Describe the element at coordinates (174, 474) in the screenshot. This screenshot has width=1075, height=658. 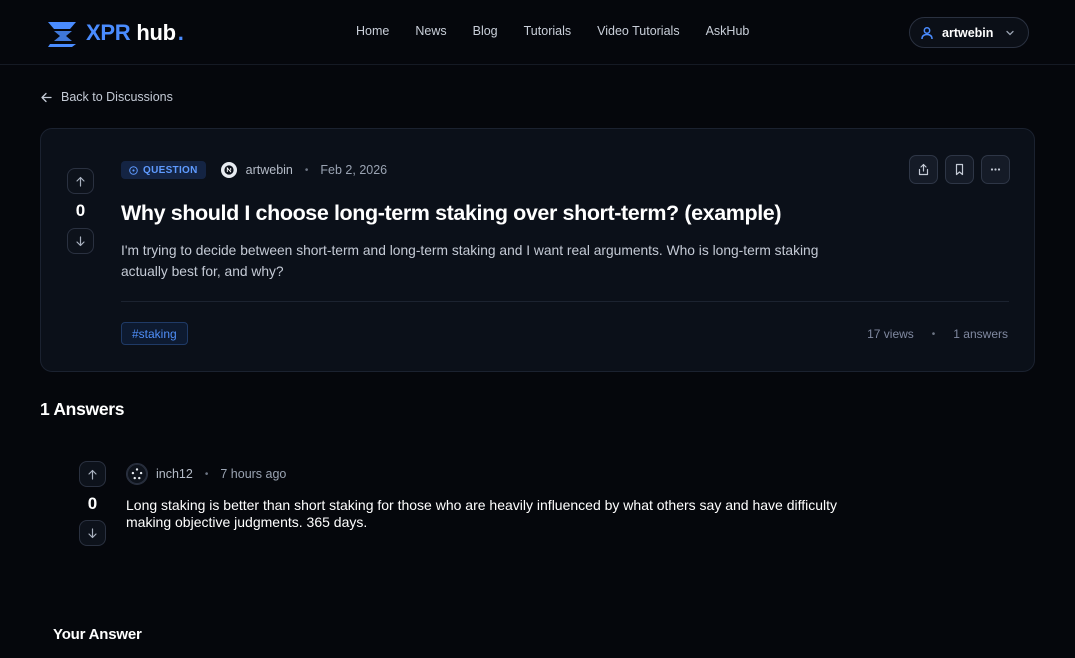
I see `answer-author: inch12` at that location.